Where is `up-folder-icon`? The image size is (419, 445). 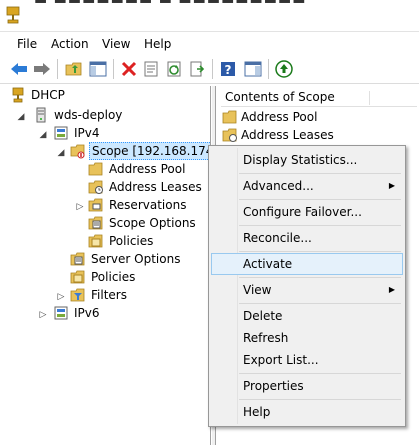 up-folder-icon is located at coordinates (73, 69).